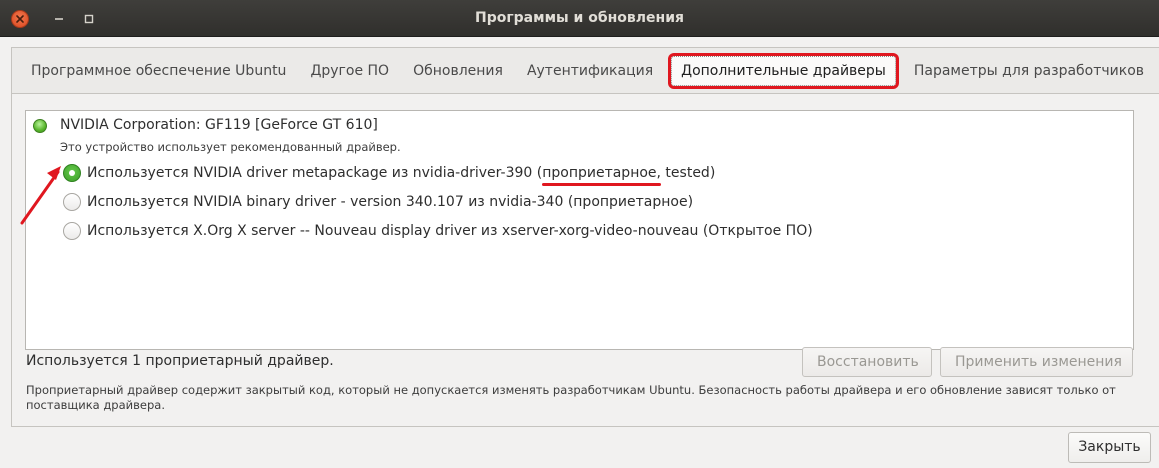  What do you see at coordinates (867, 362) in the screenshot?
I see `restore-button: Восстановить` at bounding box center [867, 362].